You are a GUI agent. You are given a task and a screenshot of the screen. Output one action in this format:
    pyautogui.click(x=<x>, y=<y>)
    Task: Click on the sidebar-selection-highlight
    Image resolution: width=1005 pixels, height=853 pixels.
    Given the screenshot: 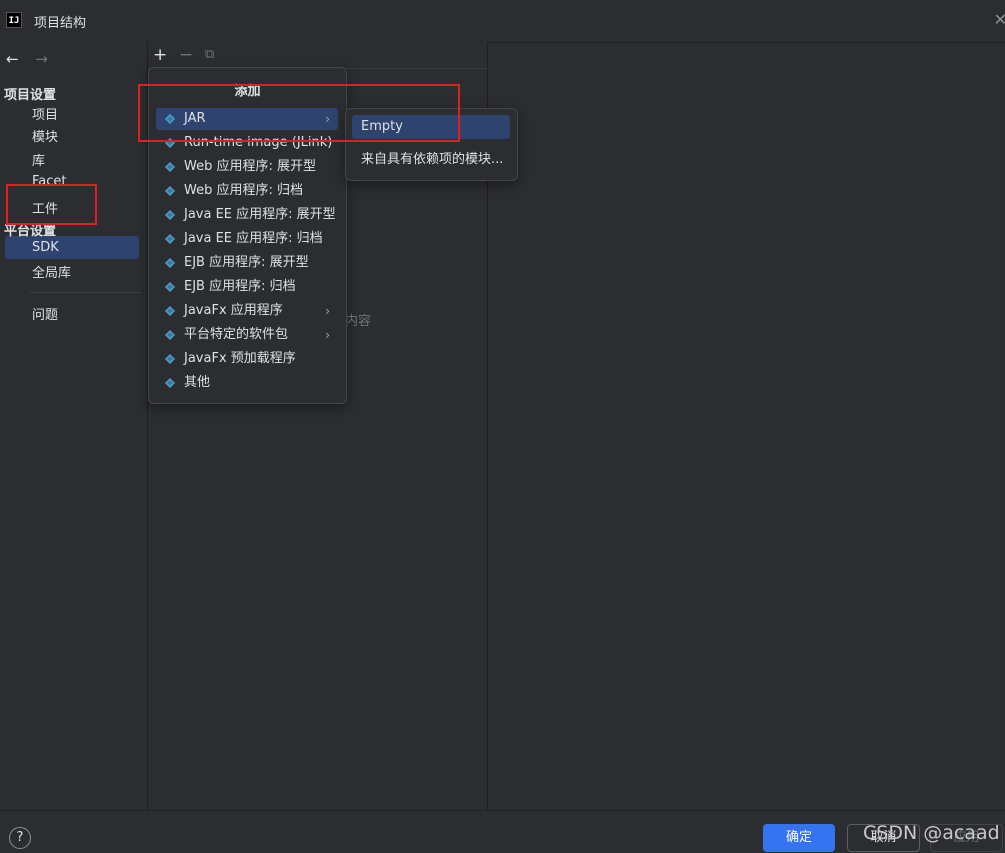 What is the action you would take?
    pyautogui.click(x=72, y=247)
    